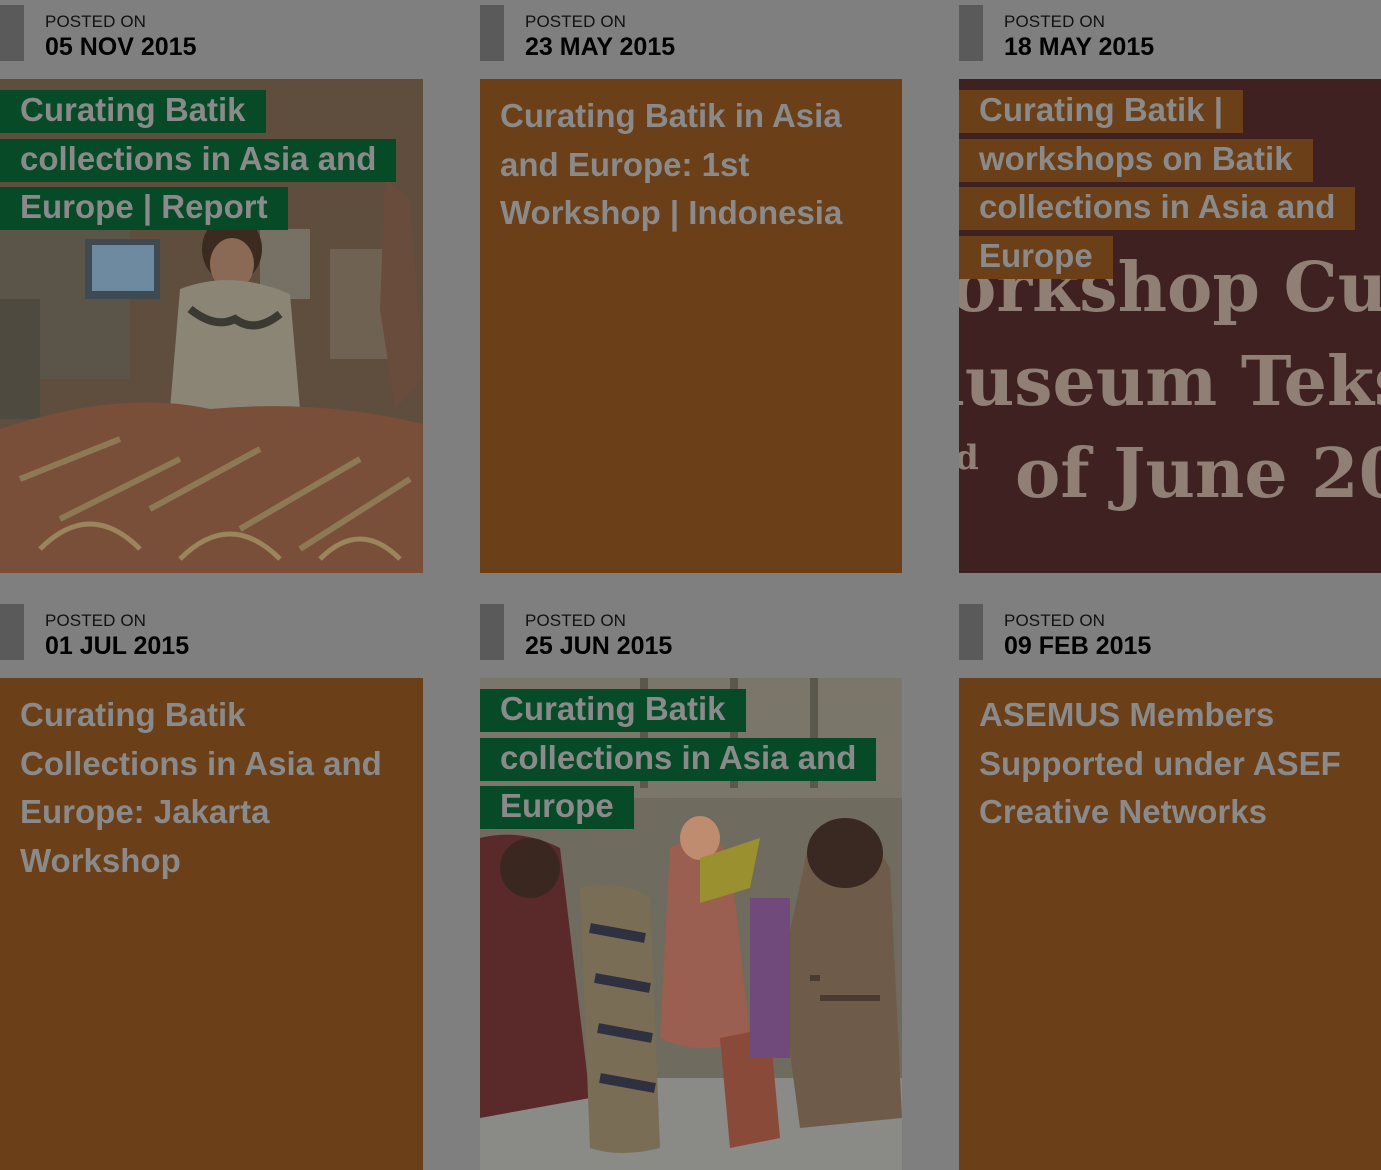 The image size is (1381, 1170). What do you see at coordinates (211, 39) in the screenshot?
I see `post-meta: POSTED ON 05 NOV 2015` at bounding box center [211, 39].